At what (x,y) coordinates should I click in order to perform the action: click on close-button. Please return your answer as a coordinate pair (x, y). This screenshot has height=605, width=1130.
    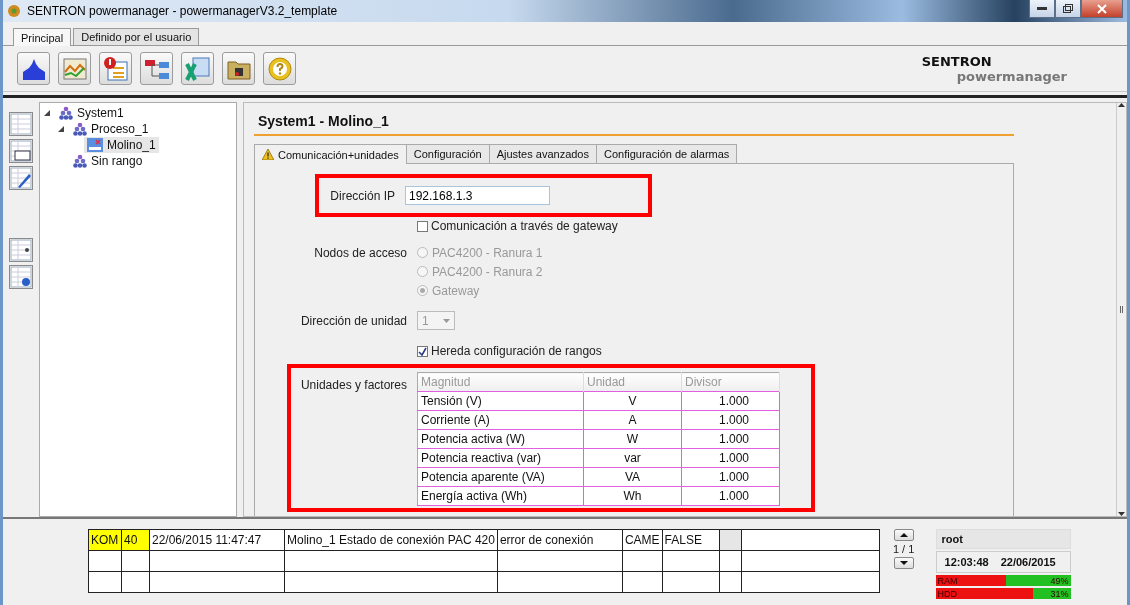
    Looking at the image, I should click on (1102, 9).